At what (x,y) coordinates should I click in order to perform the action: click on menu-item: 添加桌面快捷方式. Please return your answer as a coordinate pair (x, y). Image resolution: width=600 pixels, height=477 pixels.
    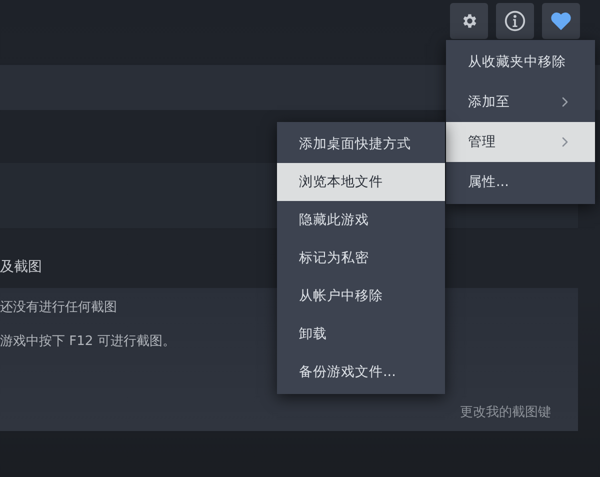
    Looking at the image, I should click on (361, 144).